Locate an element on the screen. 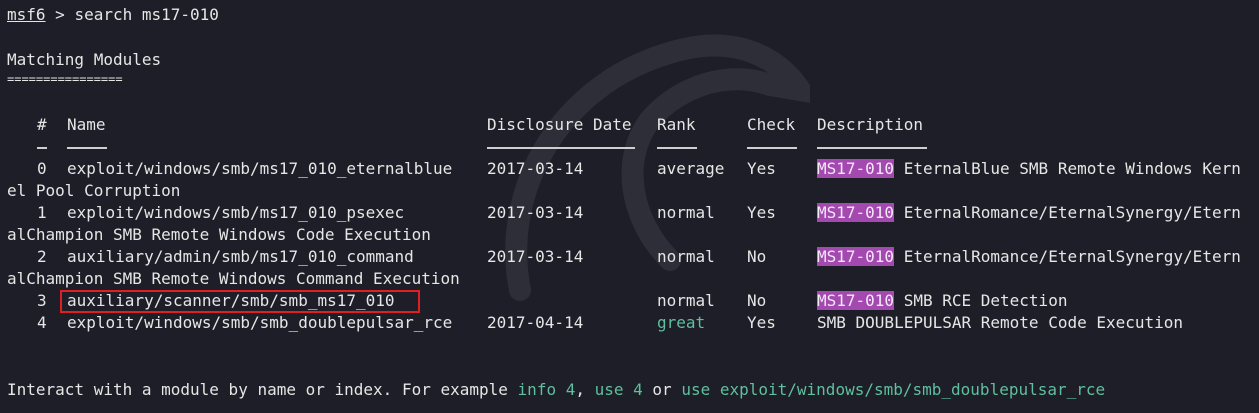  row-description-text: EternalBlue SMB Remote Windows Kern is located at coordinates (1067, 168).